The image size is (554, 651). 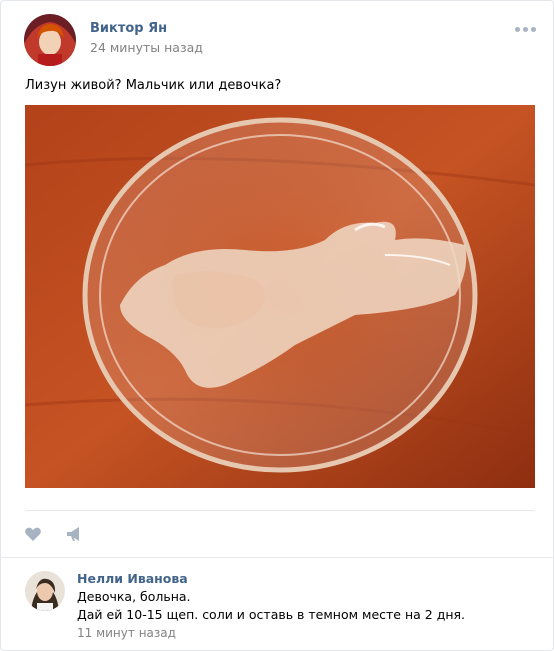 I want to click on actions-divider, so click(x=280, y=510).